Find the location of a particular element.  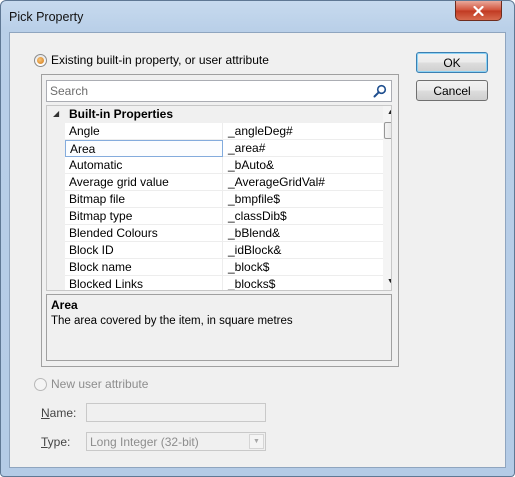

vertical-scrollbar: ▲ ▼ is located at coordinates (387, 198).